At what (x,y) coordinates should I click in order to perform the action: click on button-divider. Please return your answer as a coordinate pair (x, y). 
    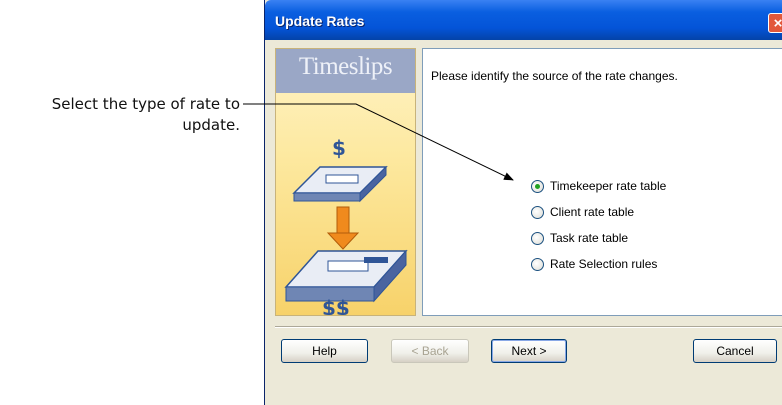
    Looking at the image, I should click on (528, 327).